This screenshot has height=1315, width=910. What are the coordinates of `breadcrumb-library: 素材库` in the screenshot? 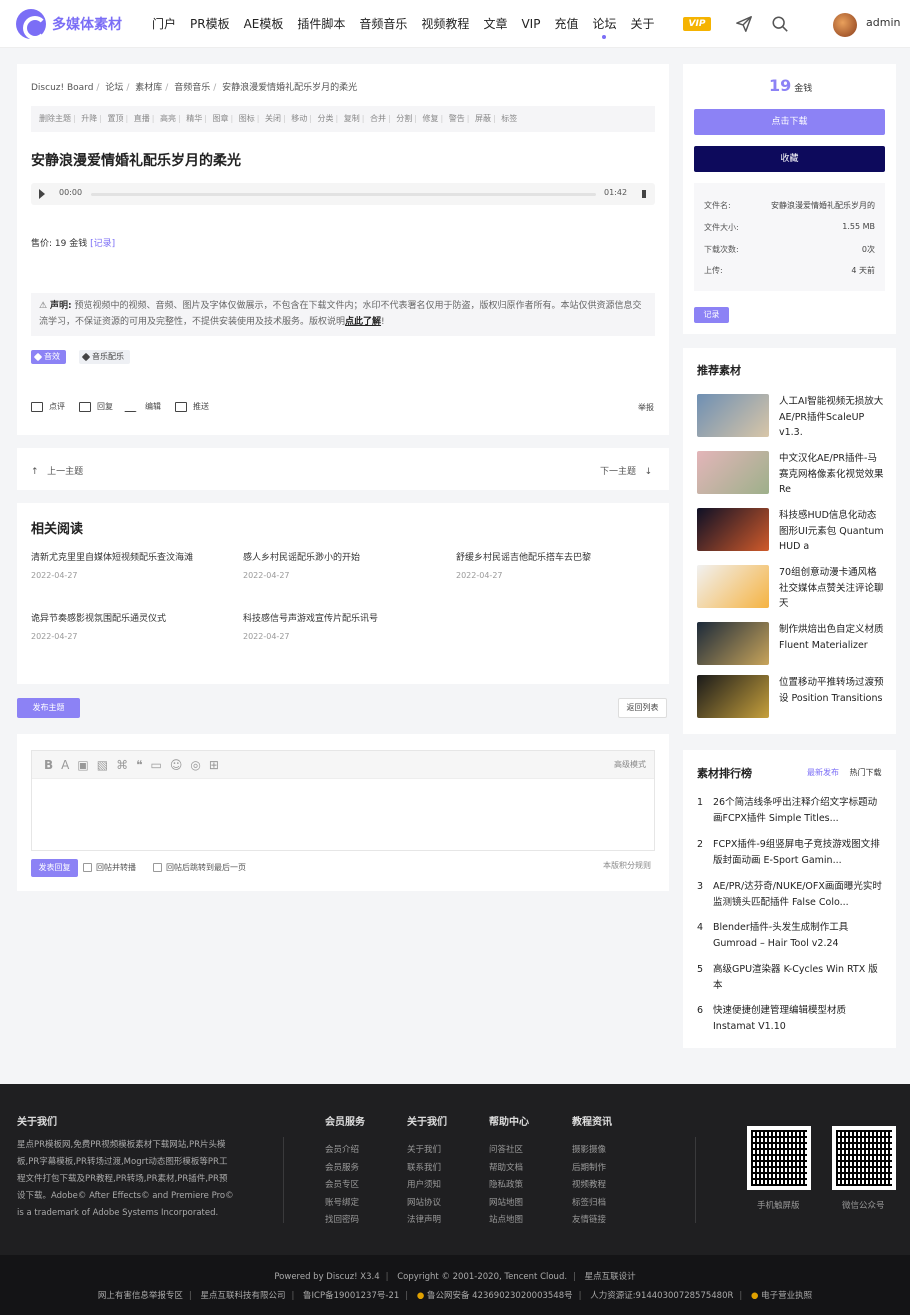 It's located at (148, 88).